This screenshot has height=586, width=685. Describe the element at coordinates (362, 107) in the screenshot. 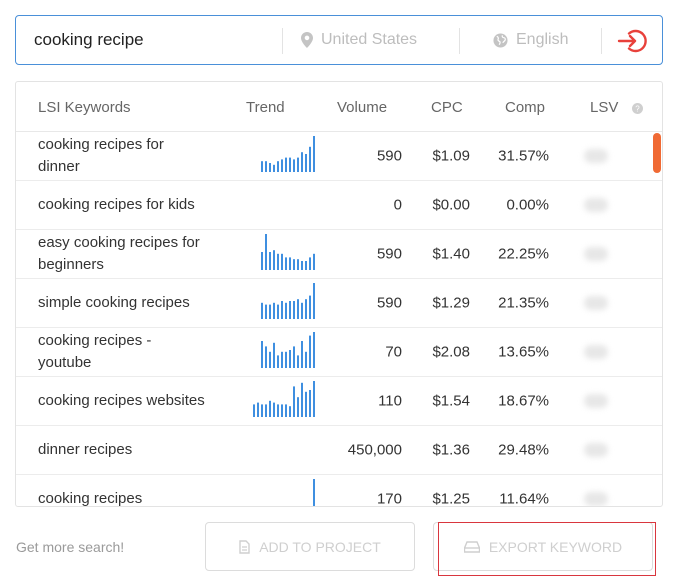

I see `header-volume: Volume` at that location.